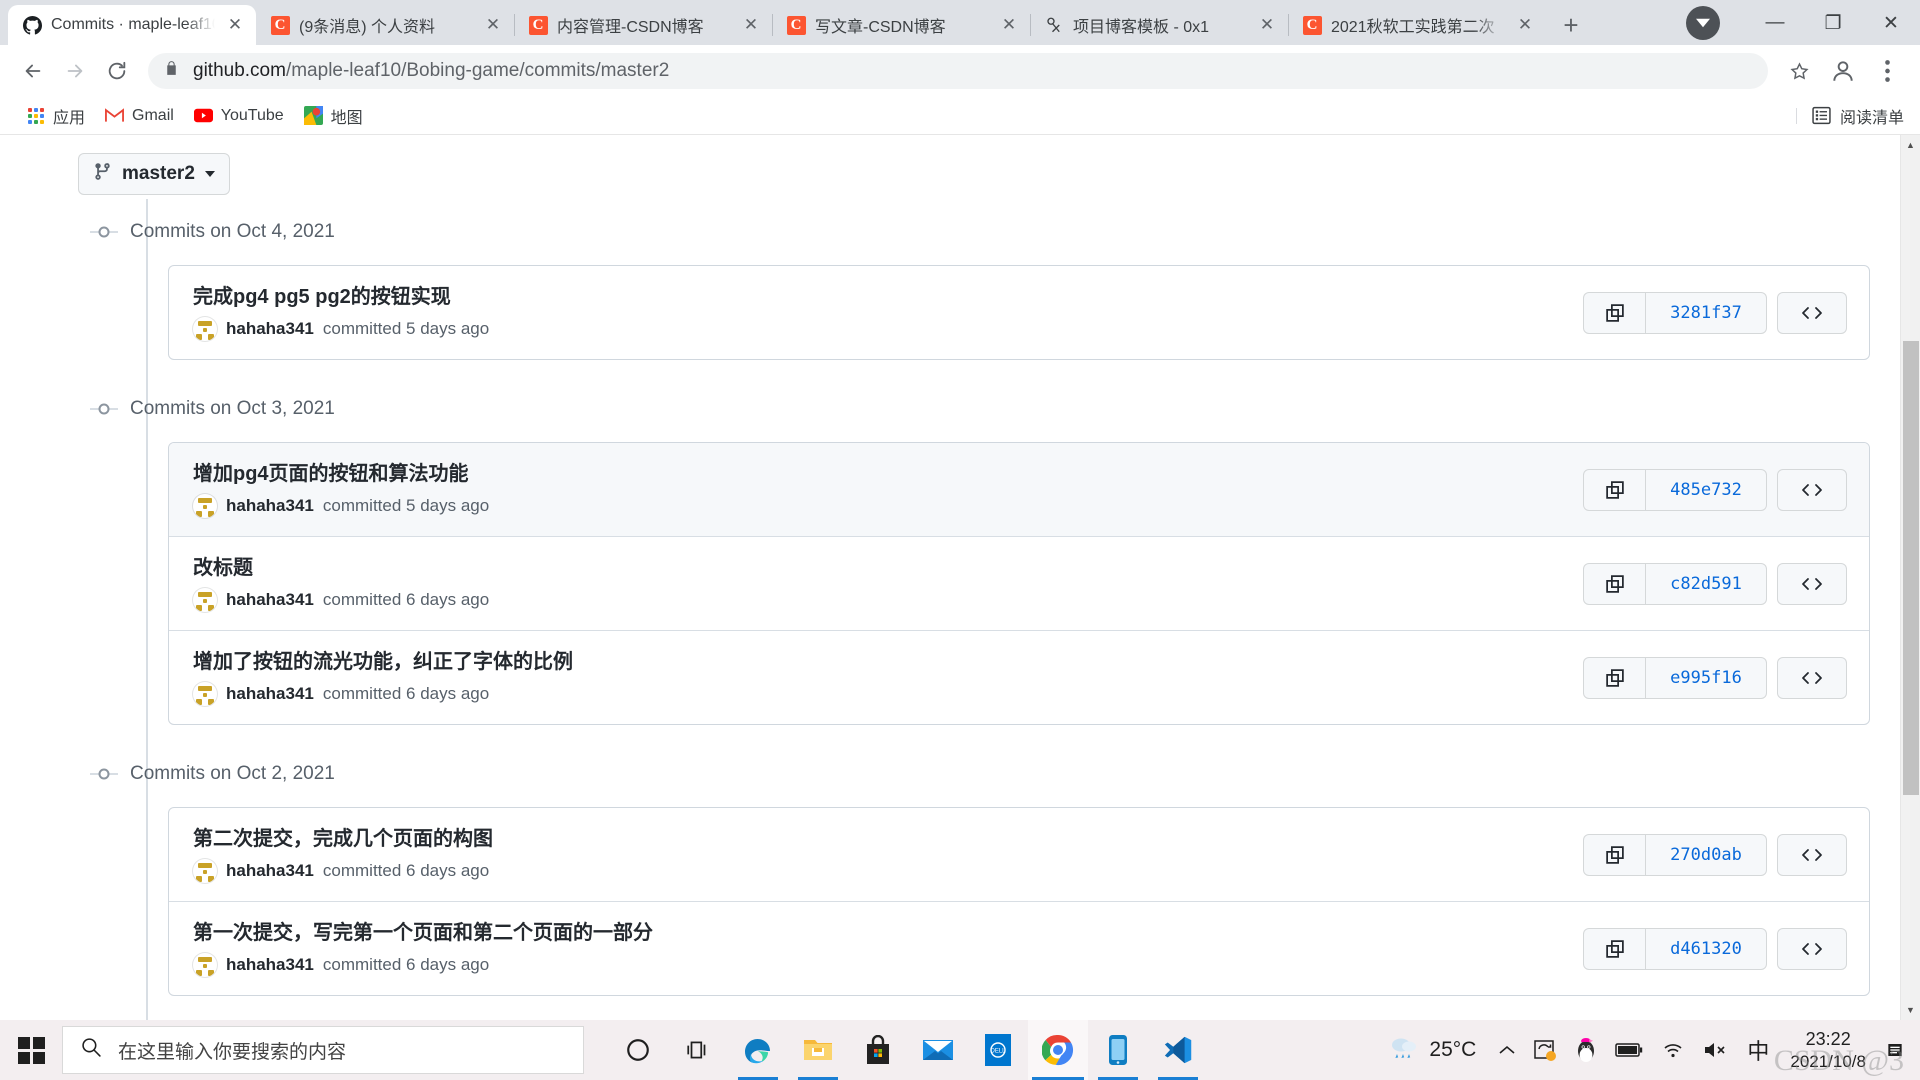 The height and width of the screenshot is (1080, 1920). Describe the element at coordinates (984, 774) in the screenshot. I see `commit-day-header: Commits on Oct 2, 2021` at that location.